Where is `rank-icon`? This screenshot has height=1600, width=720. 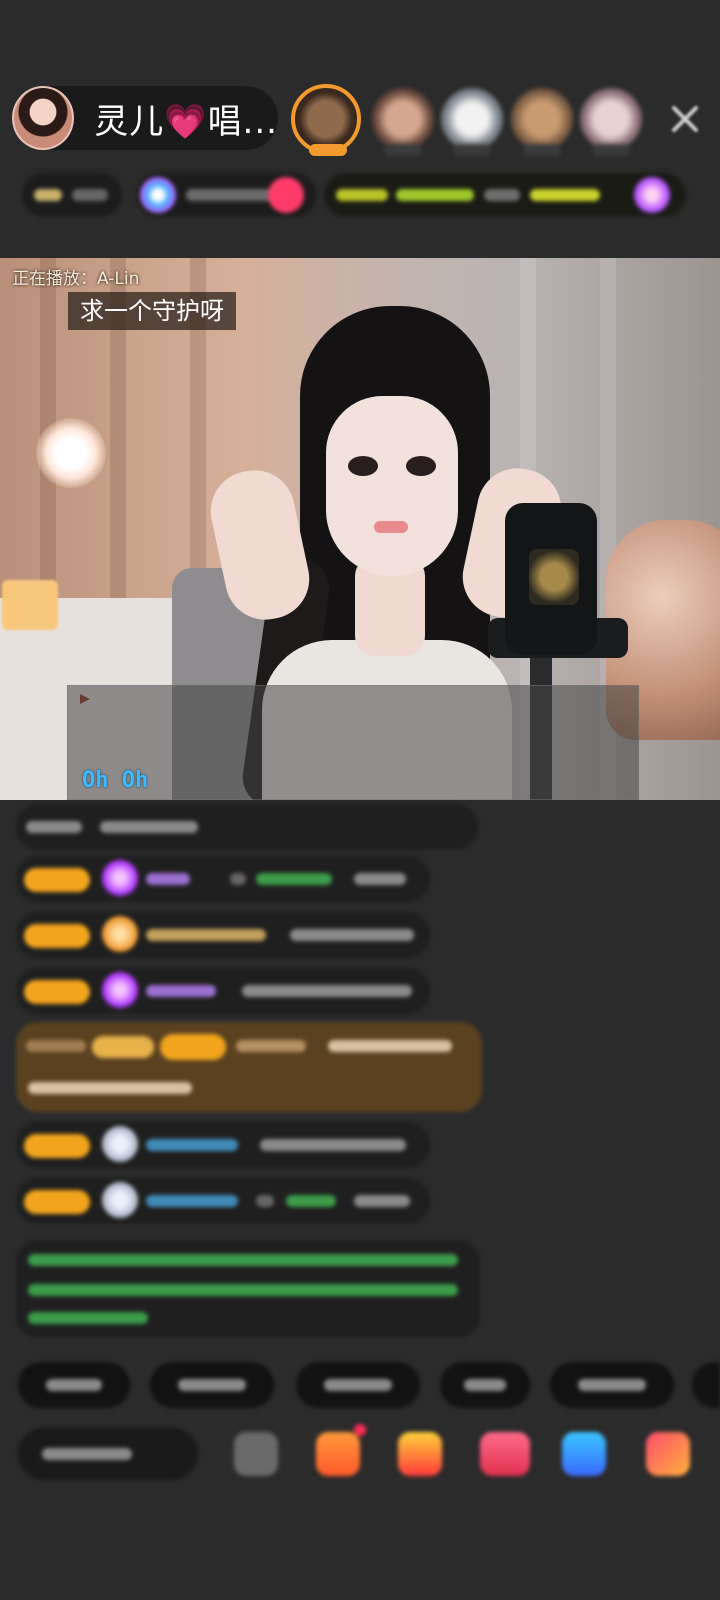 rank-icon is located at coordinates (48, 195).